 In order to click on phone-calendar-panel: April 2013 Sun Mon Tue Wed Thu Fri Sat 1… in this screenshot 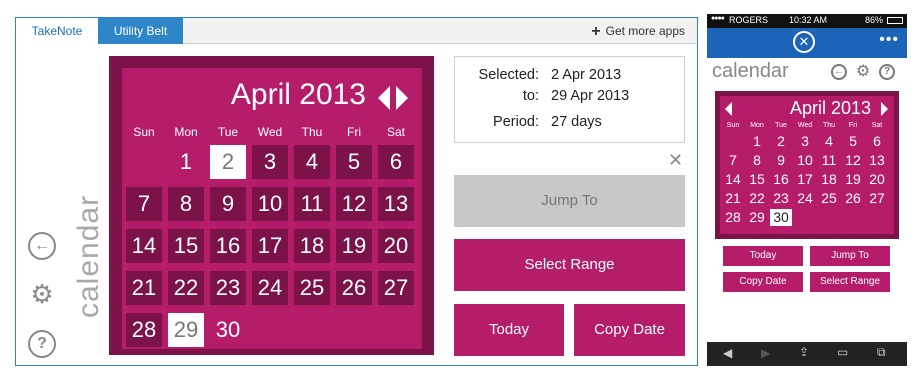, I will do `click(807, 165)`.